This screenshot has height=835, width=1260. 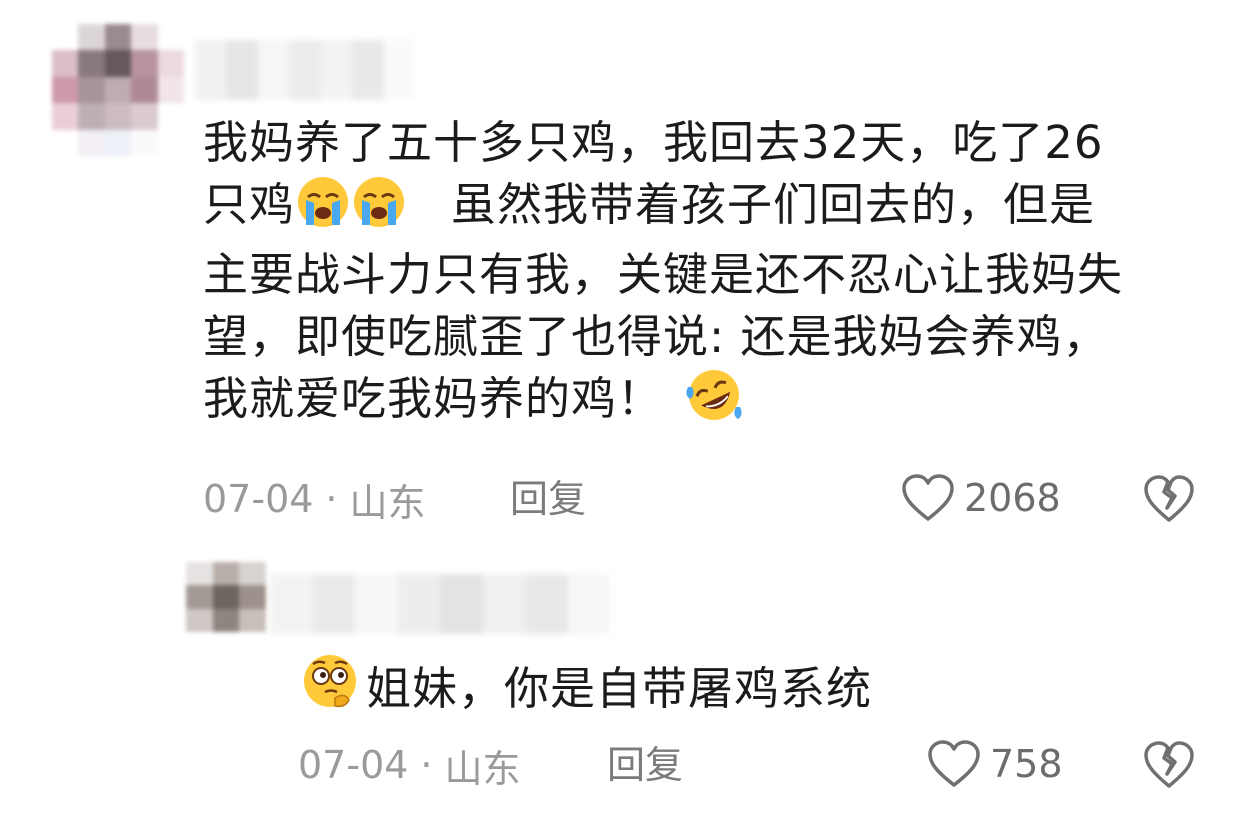 I want to click on like-count: 758, so click(x=1026, y=764).